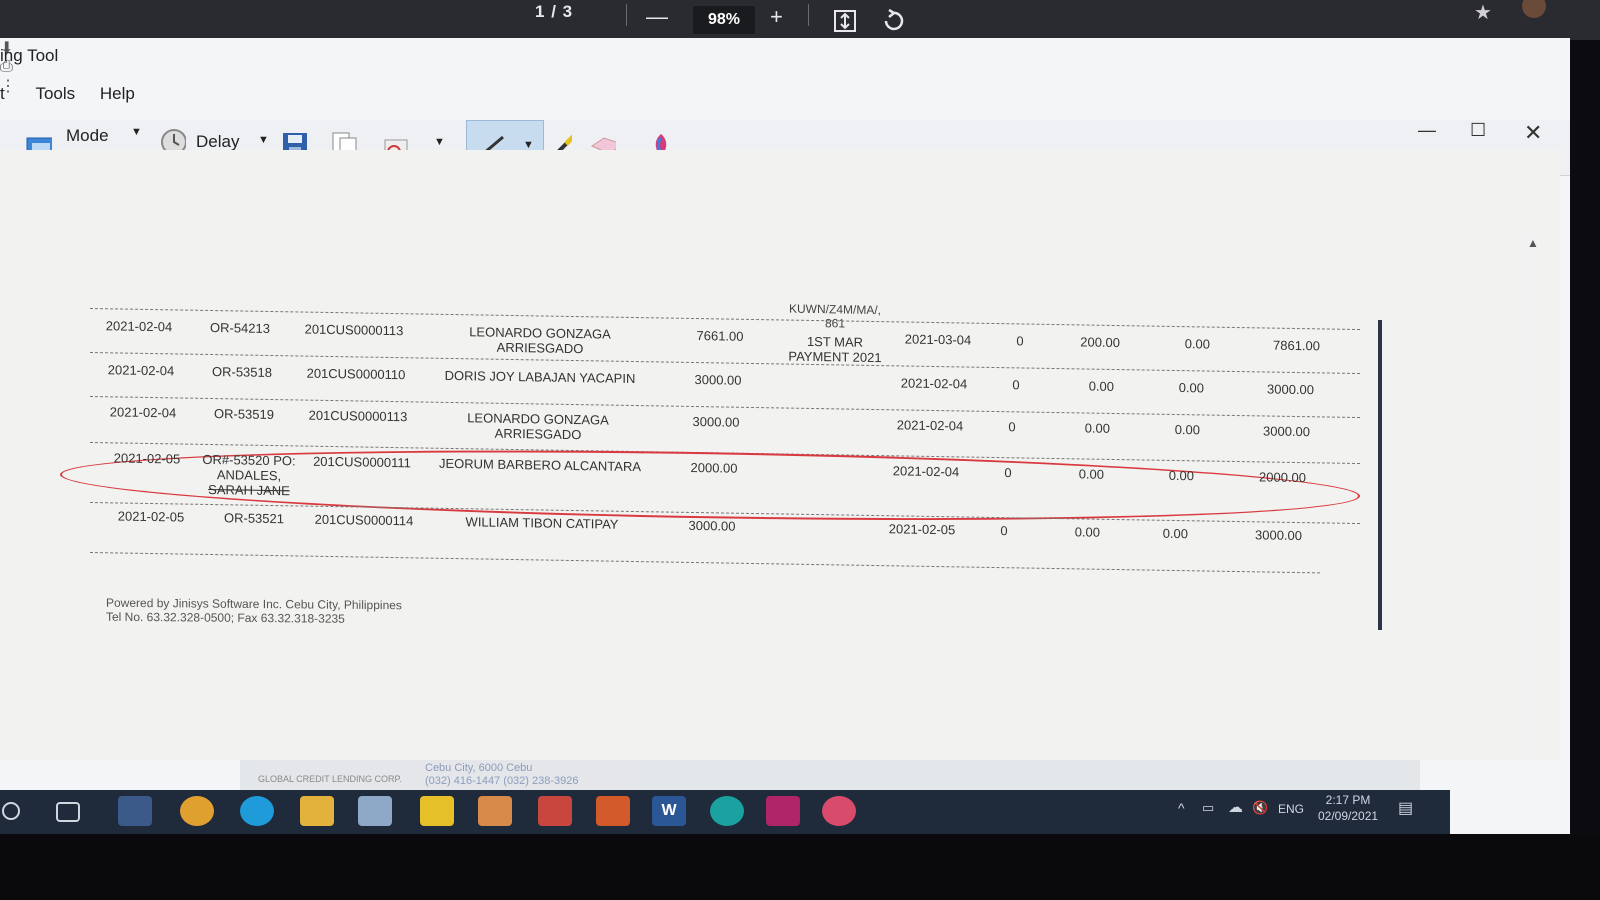 This screenshot has width=1600, height=900. I want to click on cortana-icon, so click(11, 811).